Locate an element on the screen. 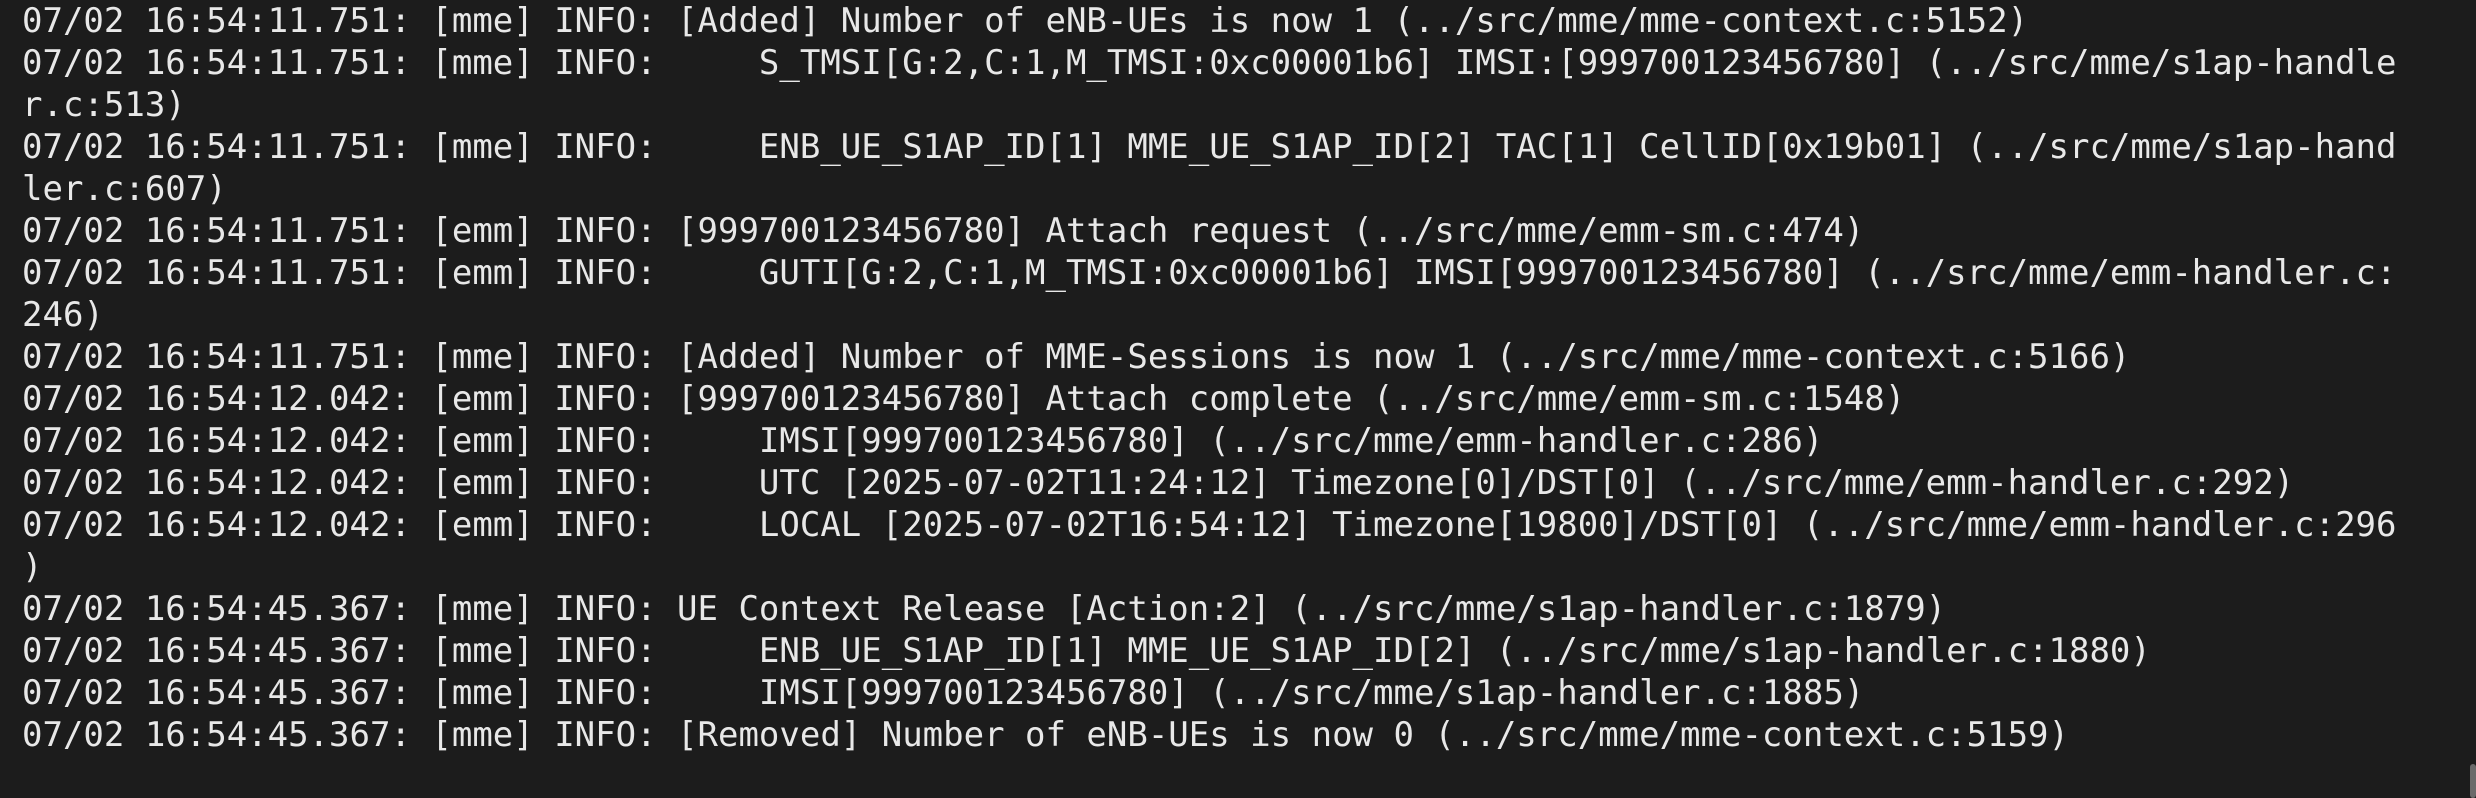  log-line: r.c:513) is located at coordinates (104, 105).